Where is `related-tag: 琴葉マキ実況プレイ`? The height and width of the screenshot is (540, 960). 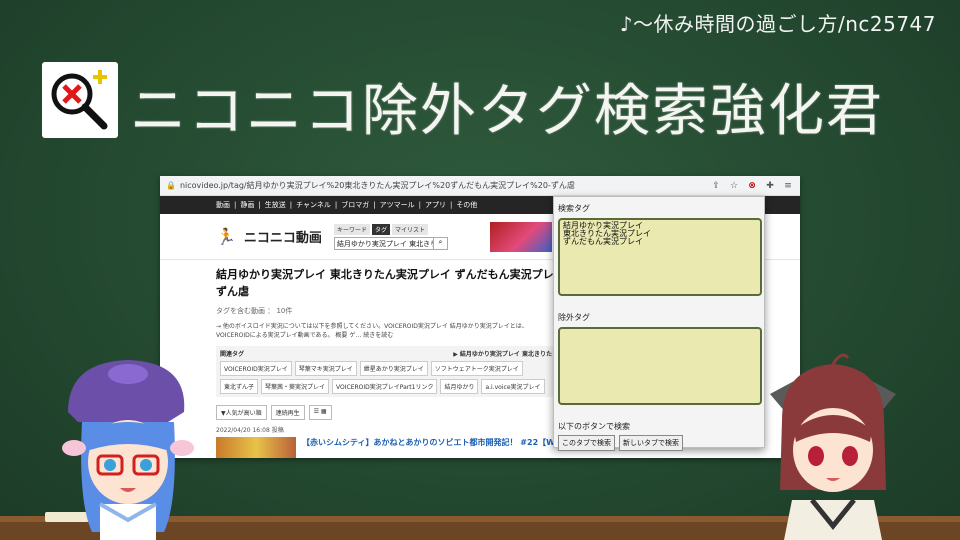
related-tag: 琴葉マキ実況プレイ is located at coordinates (325, 368).